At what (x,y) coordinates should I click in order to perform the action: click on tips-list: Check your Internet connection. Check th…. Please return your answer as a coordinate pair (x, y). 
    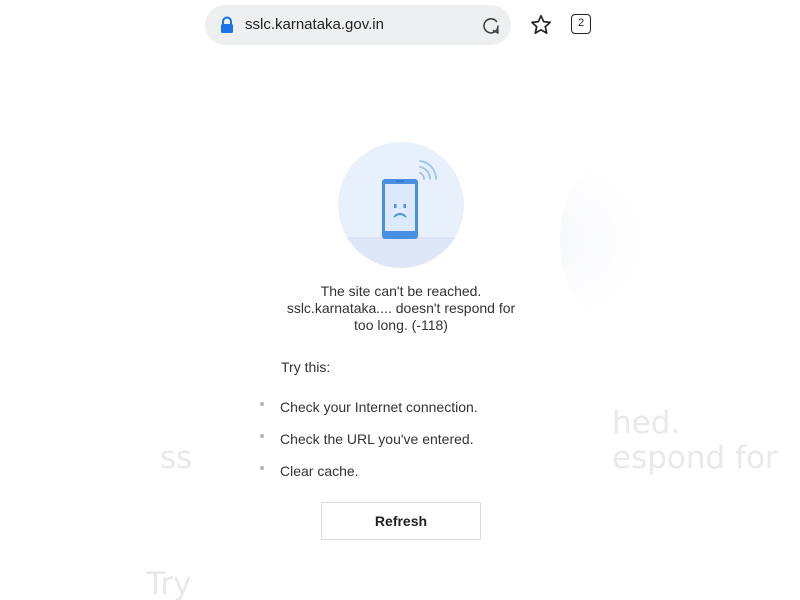
    Looking at the image, I should click on (368, 447).